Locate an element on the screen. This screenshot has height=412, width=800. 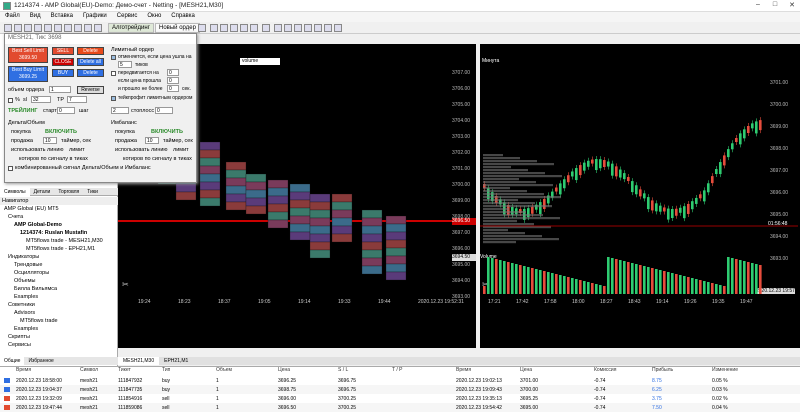
trendline-icon is located at coordinates (288, 28).